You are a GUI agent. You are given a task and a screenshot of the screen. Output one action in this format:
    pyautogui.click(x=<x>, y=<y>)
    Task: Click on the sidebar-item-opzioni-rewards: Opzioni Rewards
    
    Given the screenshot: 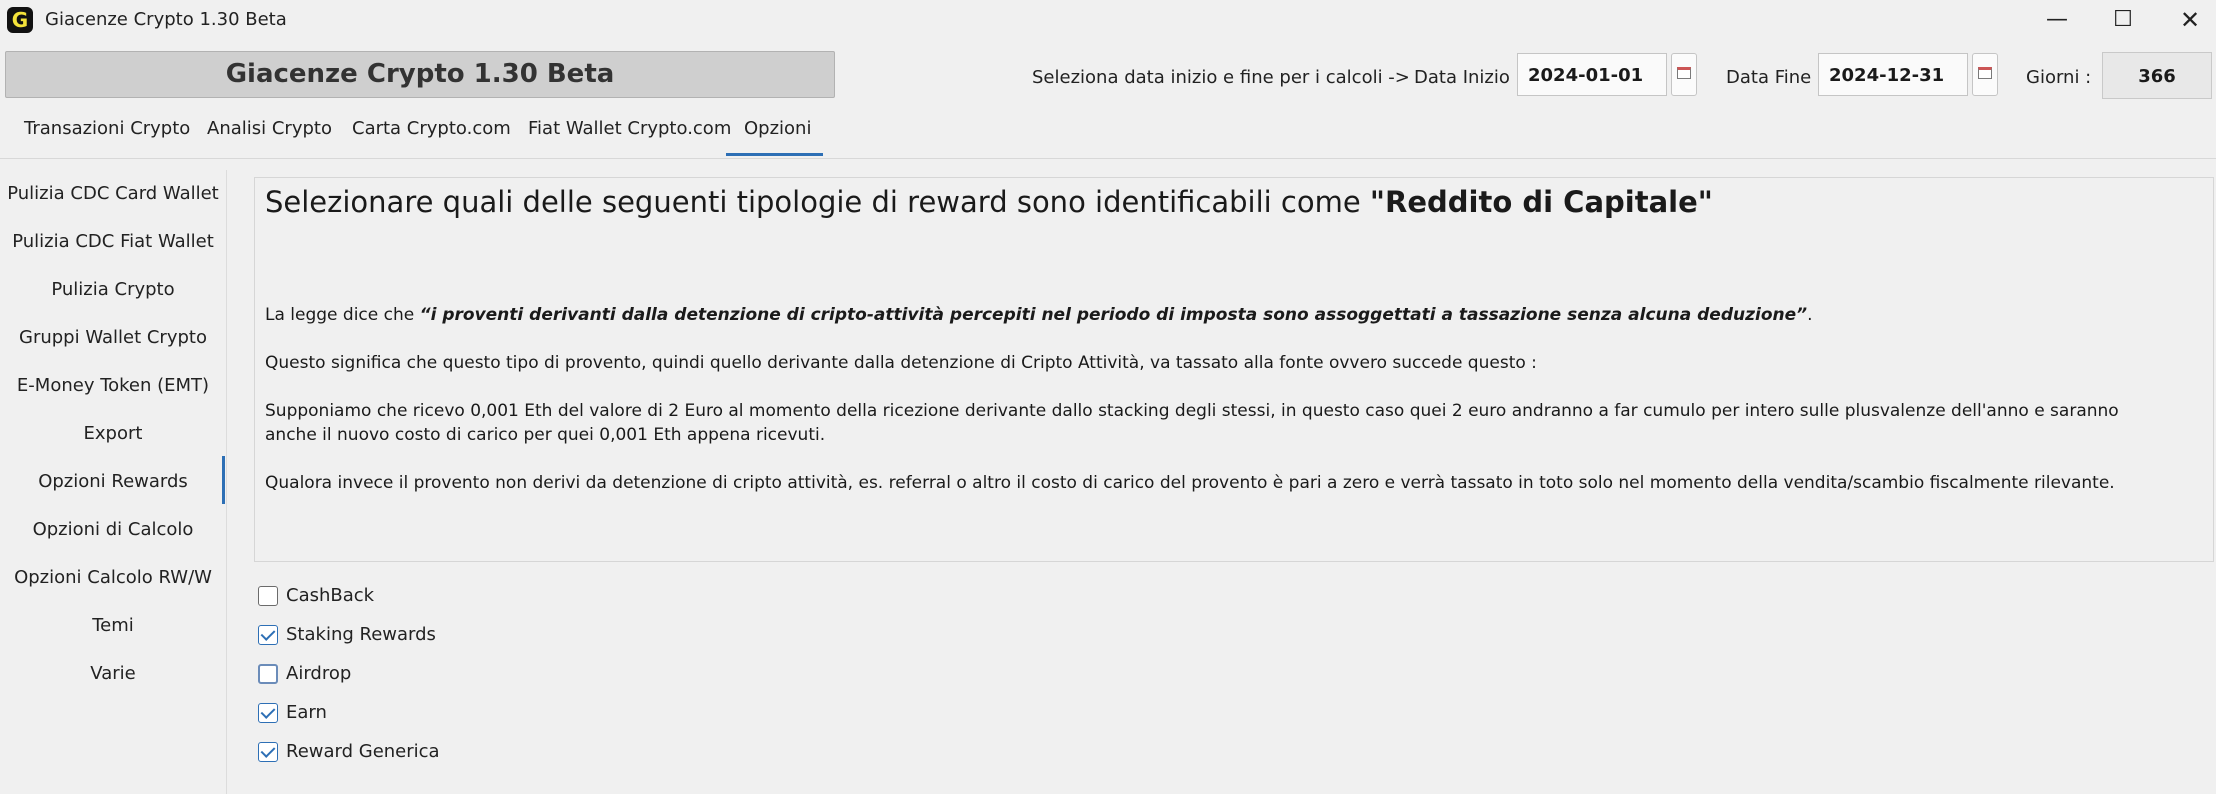 What is the action you would take?
    pyautogui.click(x=113, y=482)
    